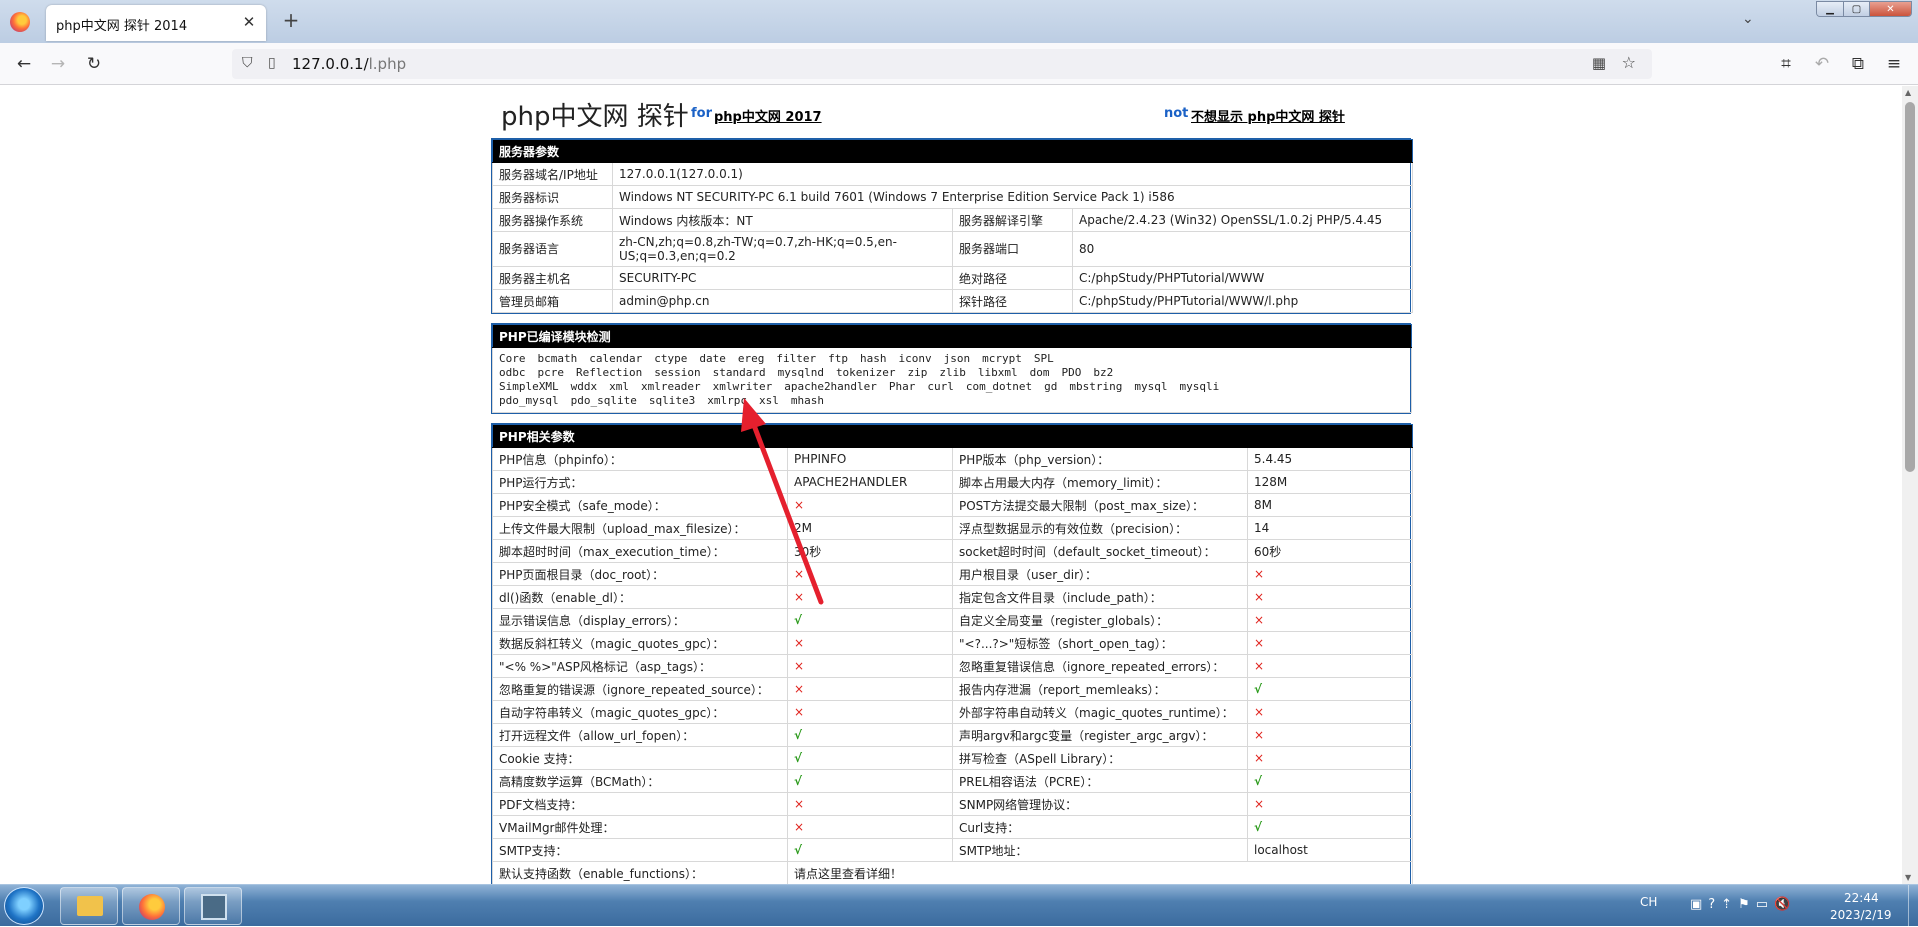 The image size is (1918, 927). What do you see at coordinates (1100, 528) in the screenshot?
I see `param-key: 浮点型数据显示的有效位数（precision）：` at bounding box center [1100, 528].